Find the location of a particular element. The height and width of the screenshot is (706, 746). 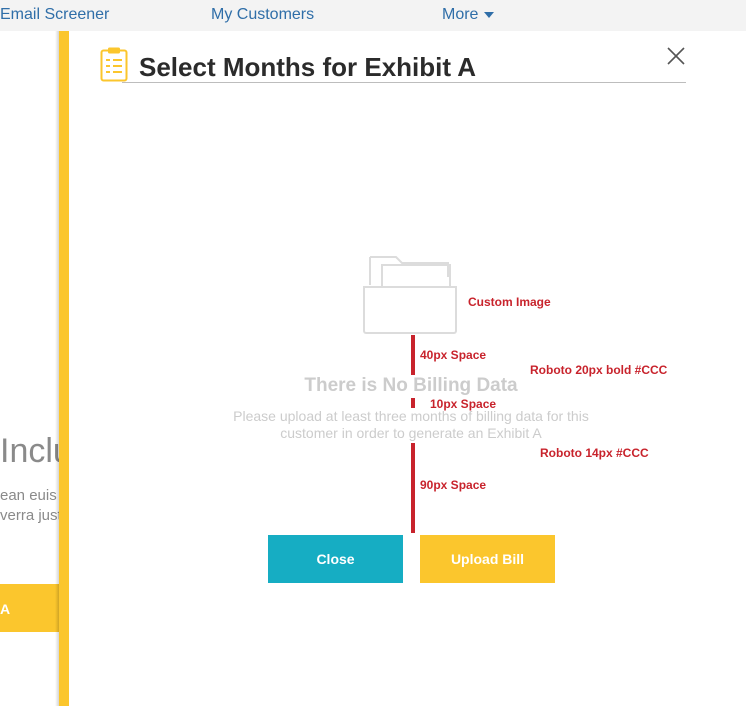

nav-my-customers: My Customers is located at coordinates (262, 15).